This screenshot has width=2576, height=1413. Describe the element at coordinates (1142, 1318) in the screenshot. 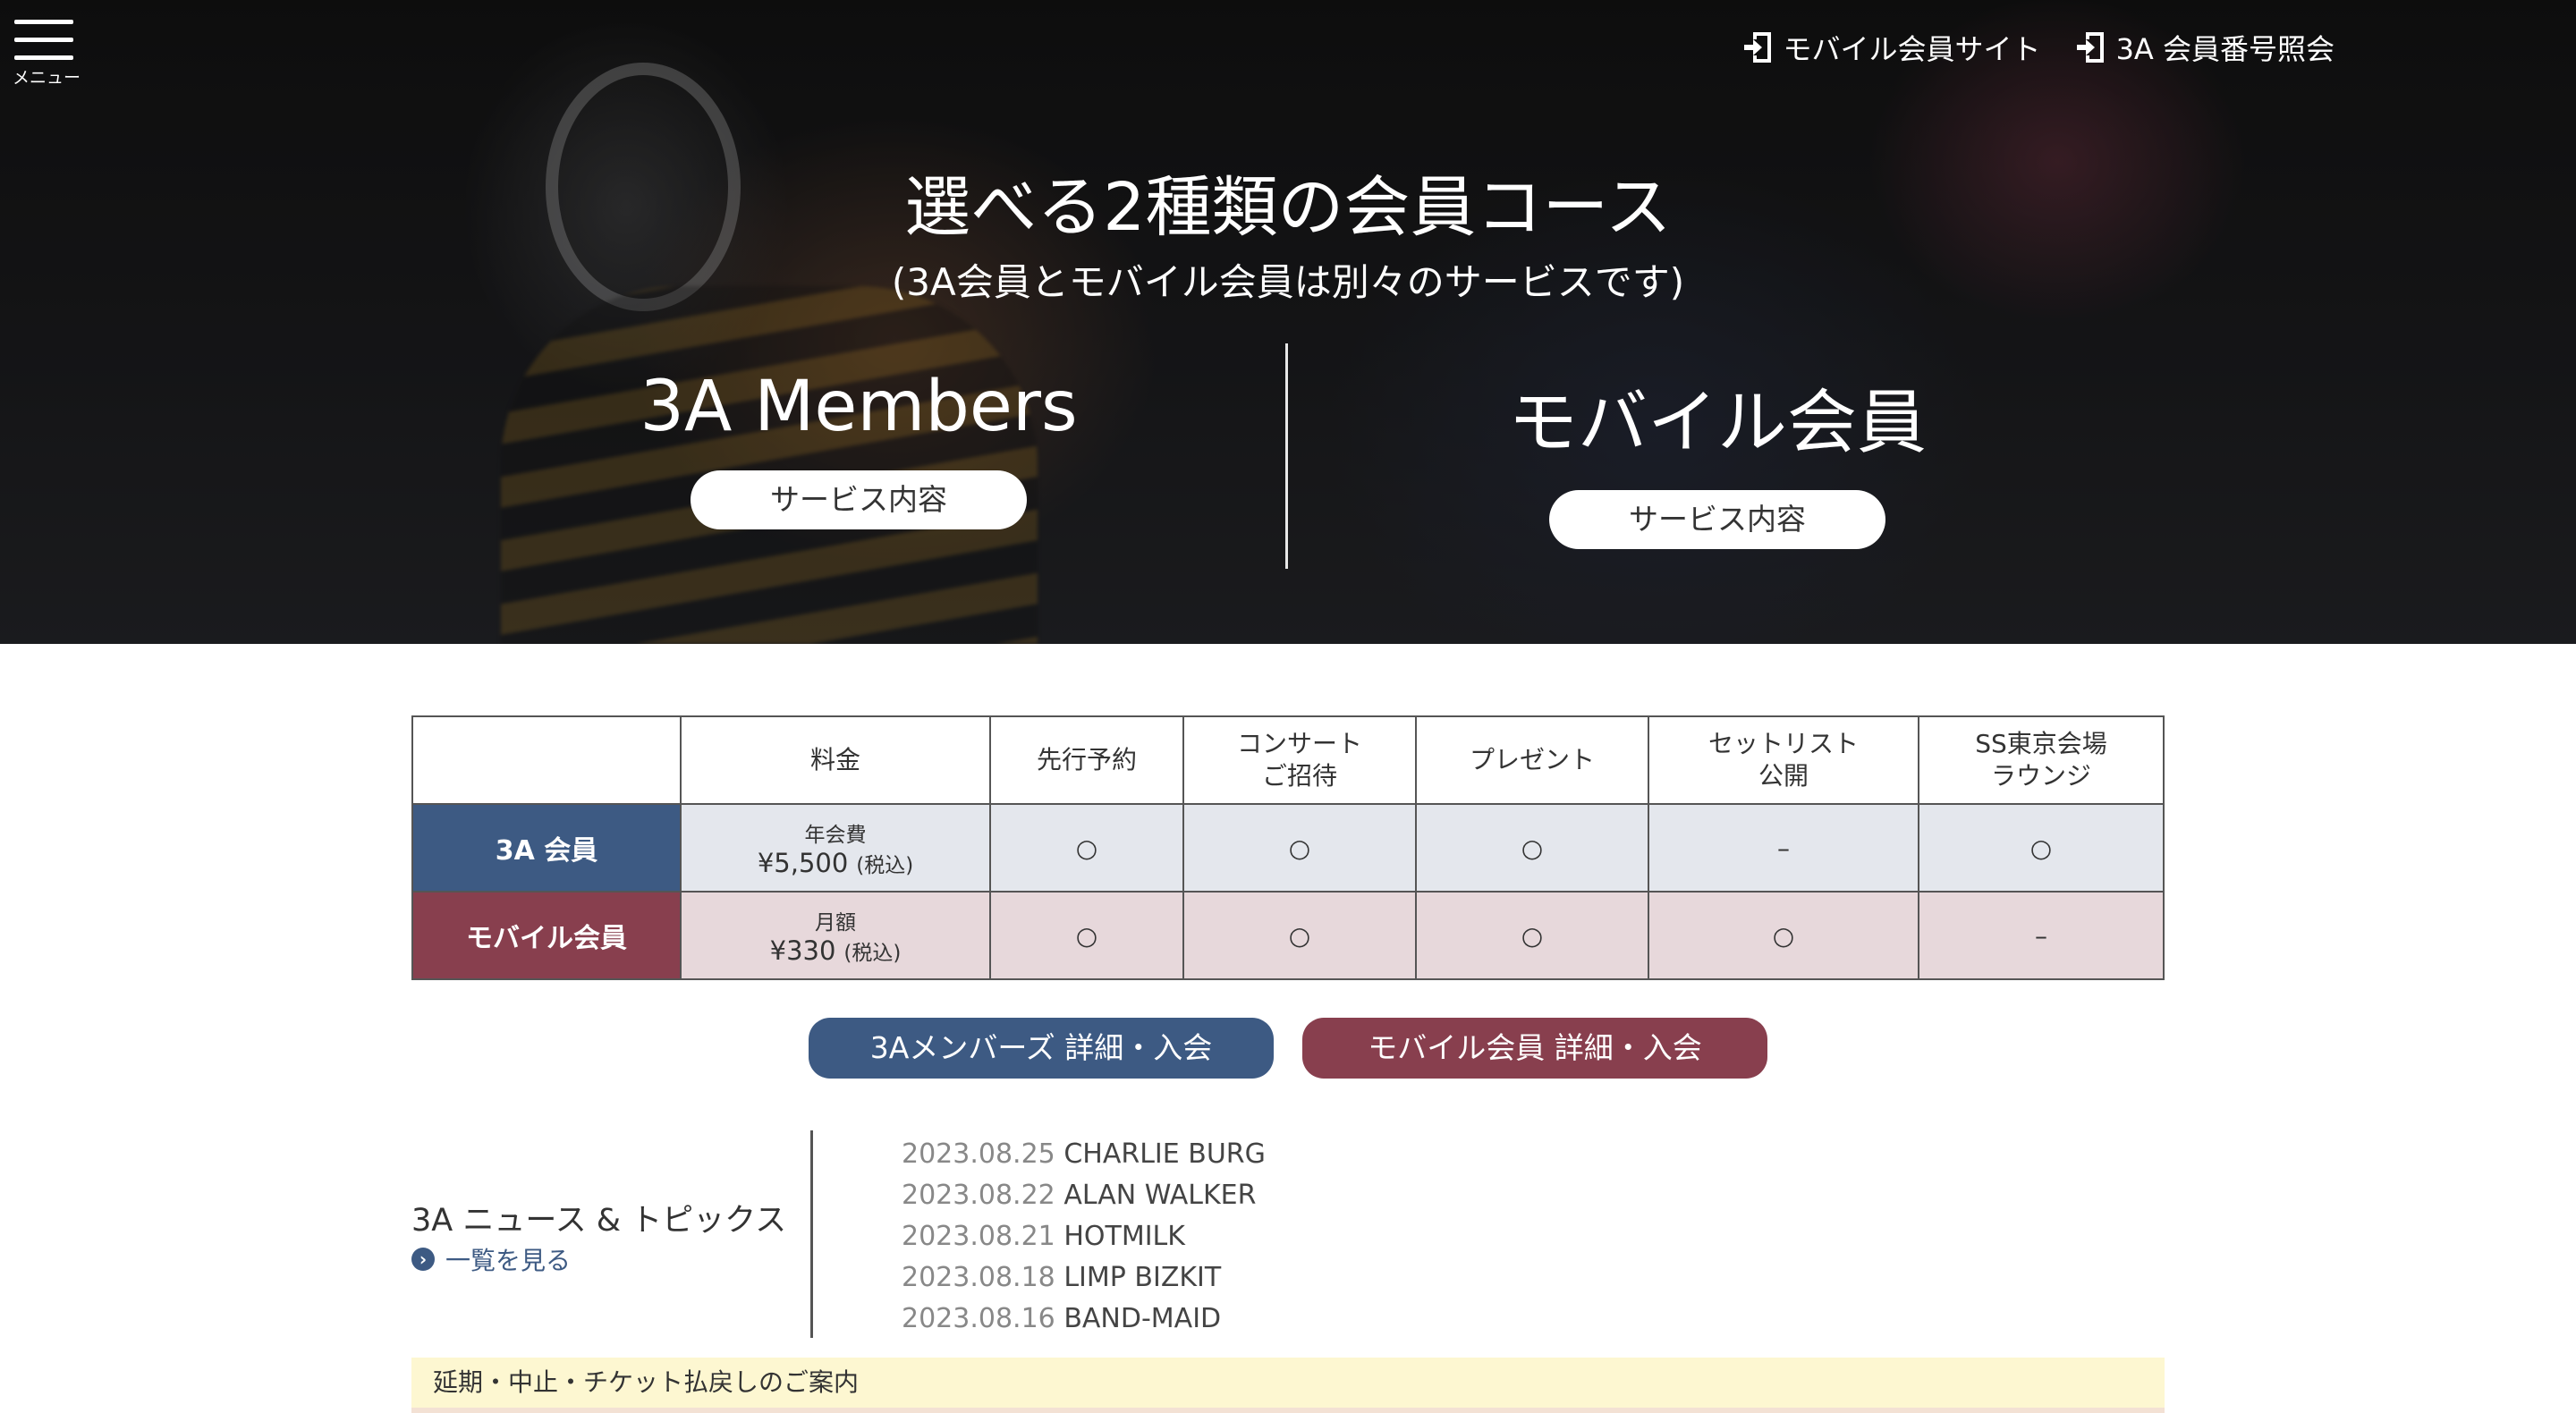

I see `news-title: BAND-MAID` at that location.